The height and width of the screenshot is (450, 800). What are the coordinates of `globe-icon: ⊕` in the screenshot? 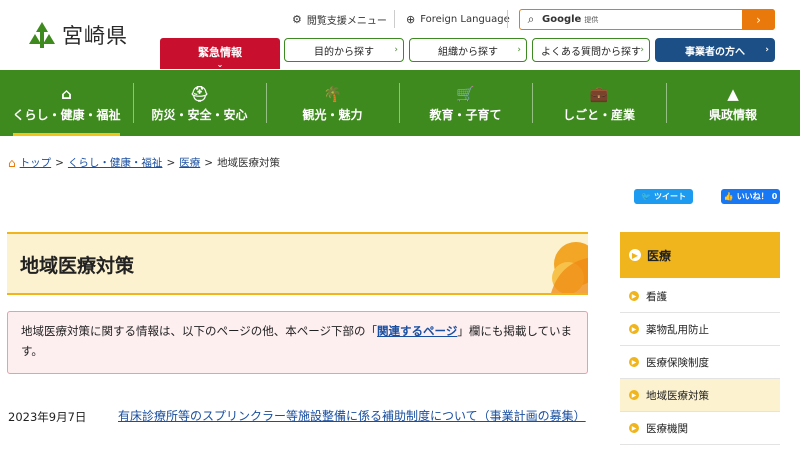 It's located at (411, 19).